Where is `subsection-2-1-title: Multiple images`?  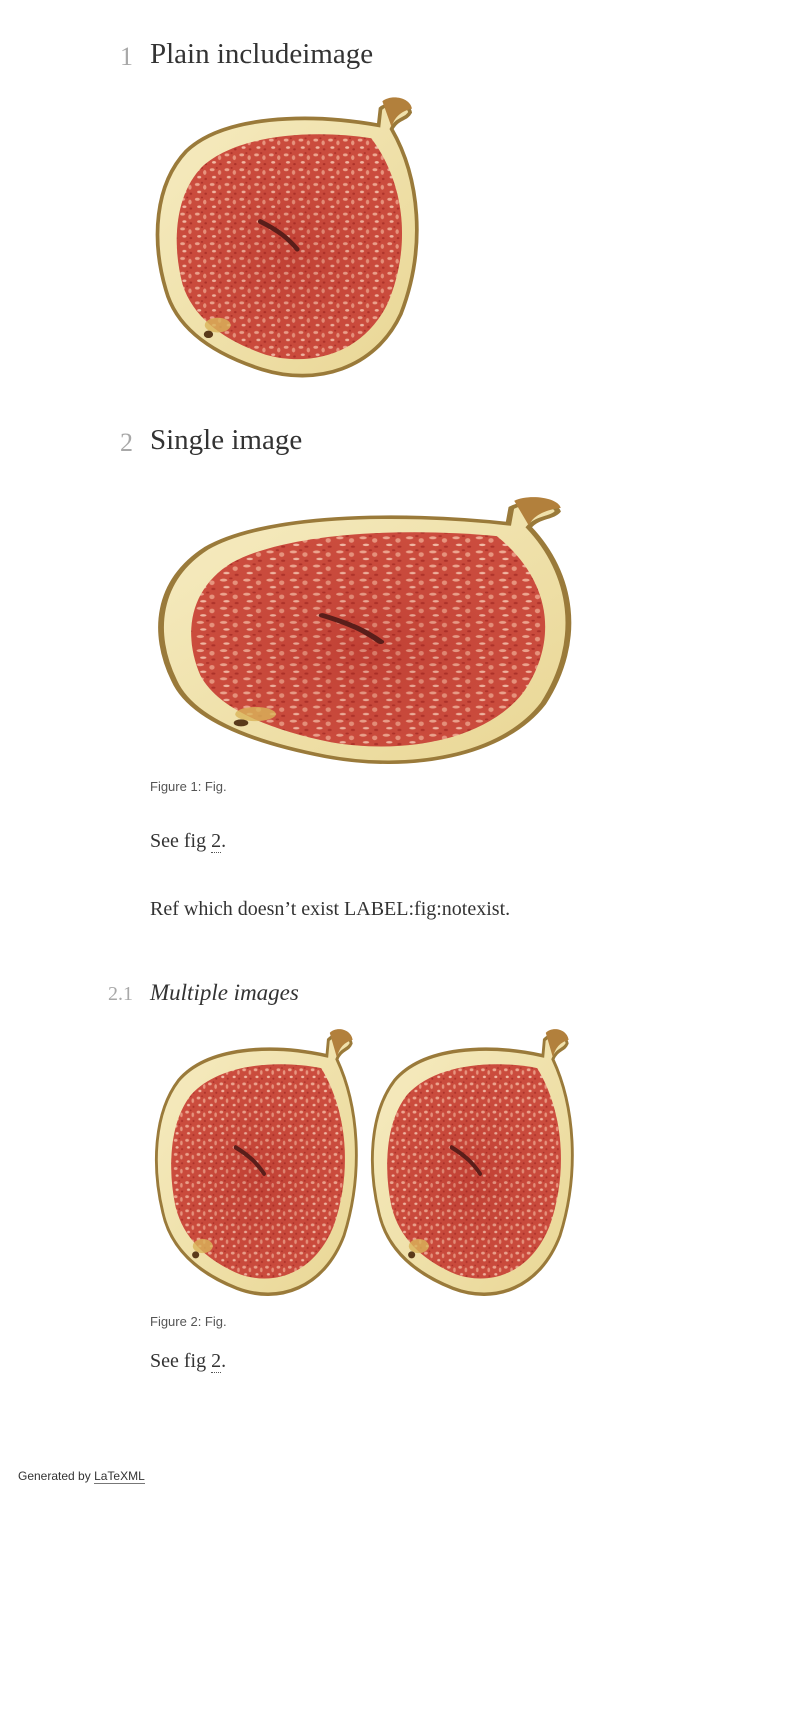 subsection-2-1-title: Multiple images is located at coordinates (224, 992).